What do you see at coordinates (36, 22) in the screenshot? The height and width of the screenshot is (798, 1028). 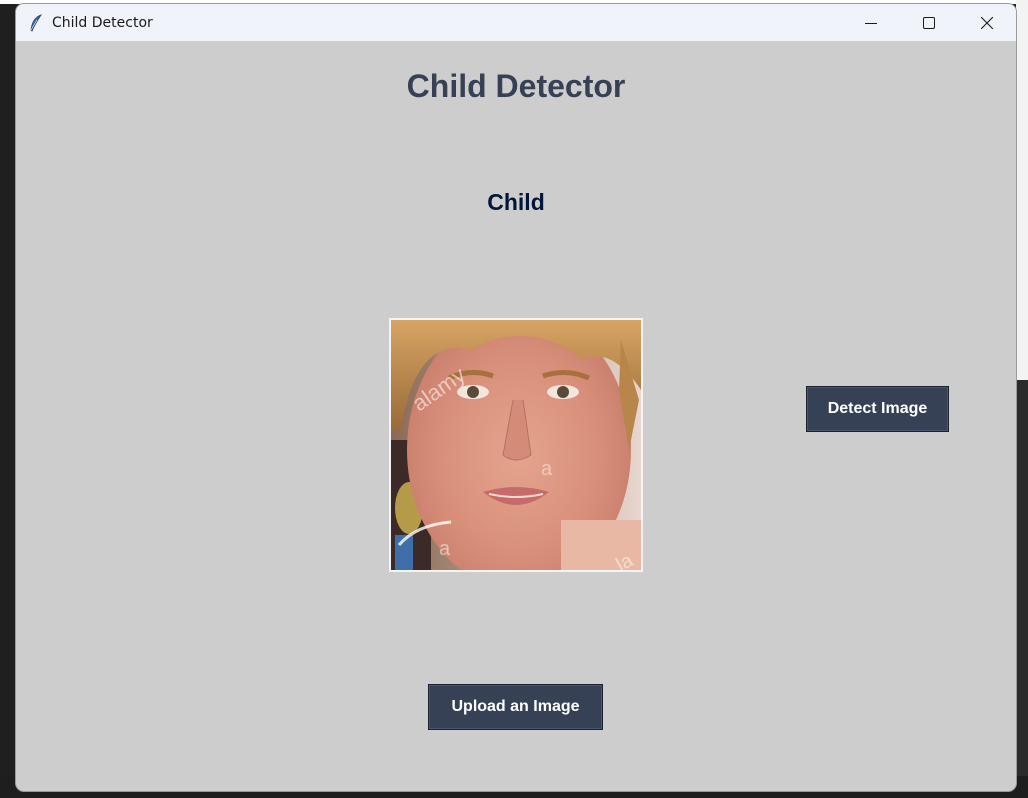 I see `feather-icon` at bounding box center [36, 22].